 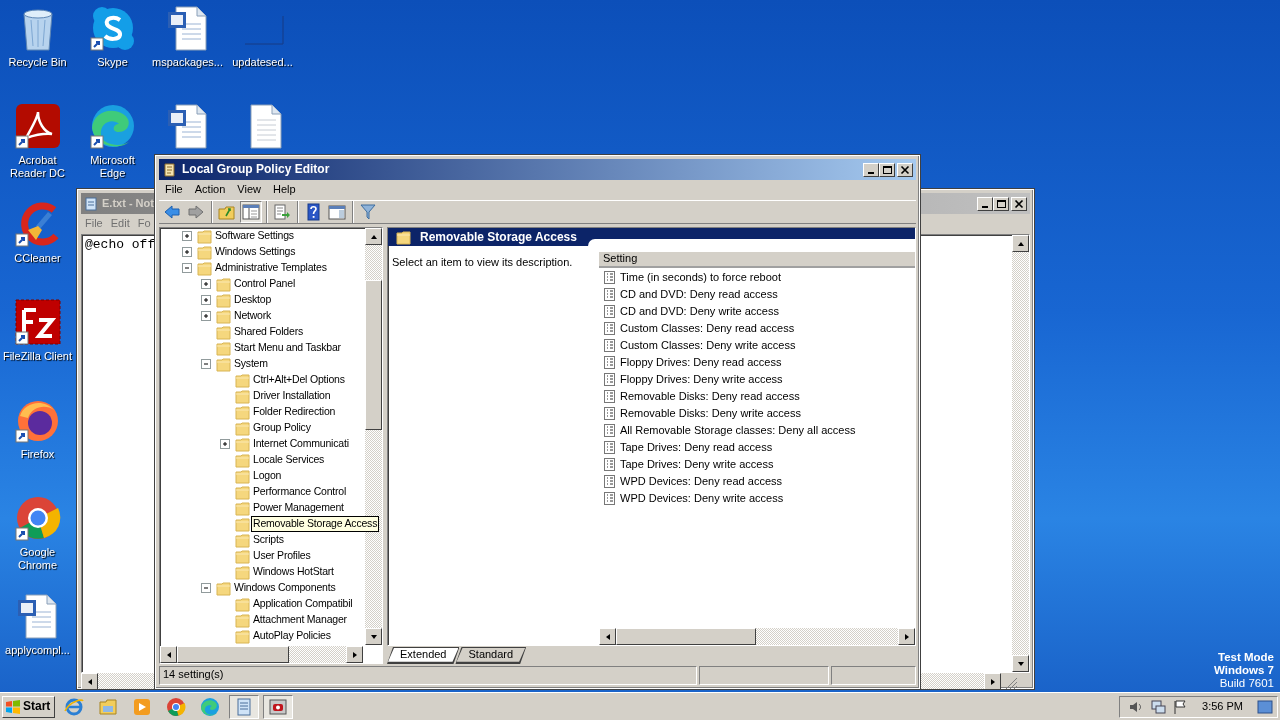 What do you see at coordinates (112, 62) in the screenshot?
I see `icon-label: Skype` at bounding box center [112, 62].